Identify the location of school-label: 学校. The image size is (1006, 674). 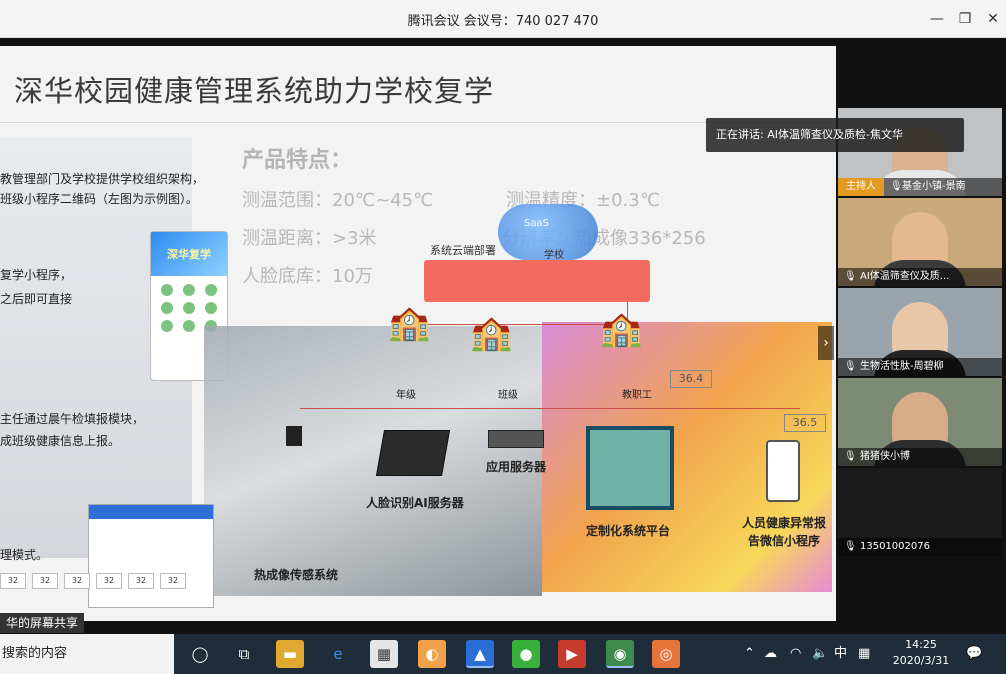
(554, 255).